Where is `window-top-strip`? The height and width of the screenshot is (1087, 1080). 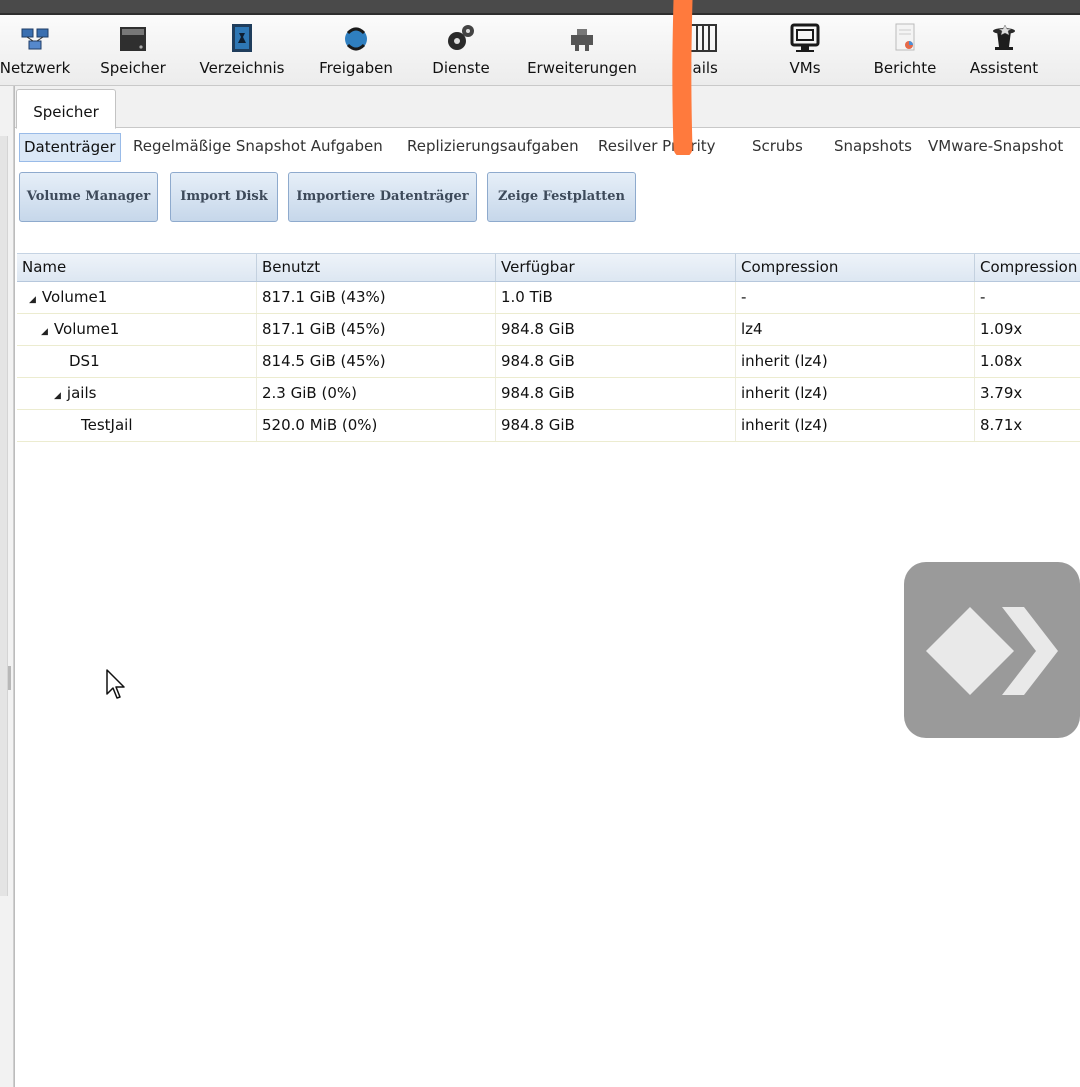
window-top-strip is located at coordinates (540, 7).